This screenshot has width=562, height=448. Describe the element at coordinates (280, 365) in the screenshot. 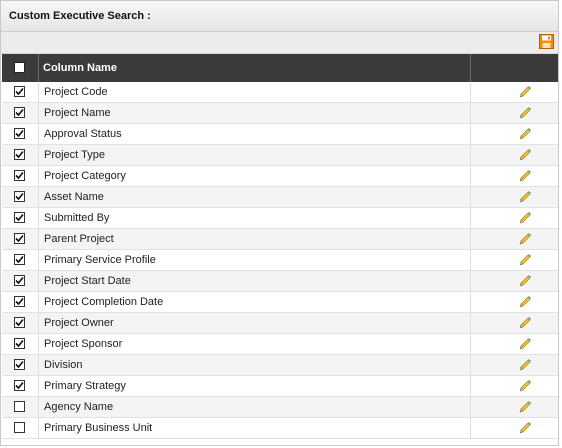

I see `table-row: Division` at that location.